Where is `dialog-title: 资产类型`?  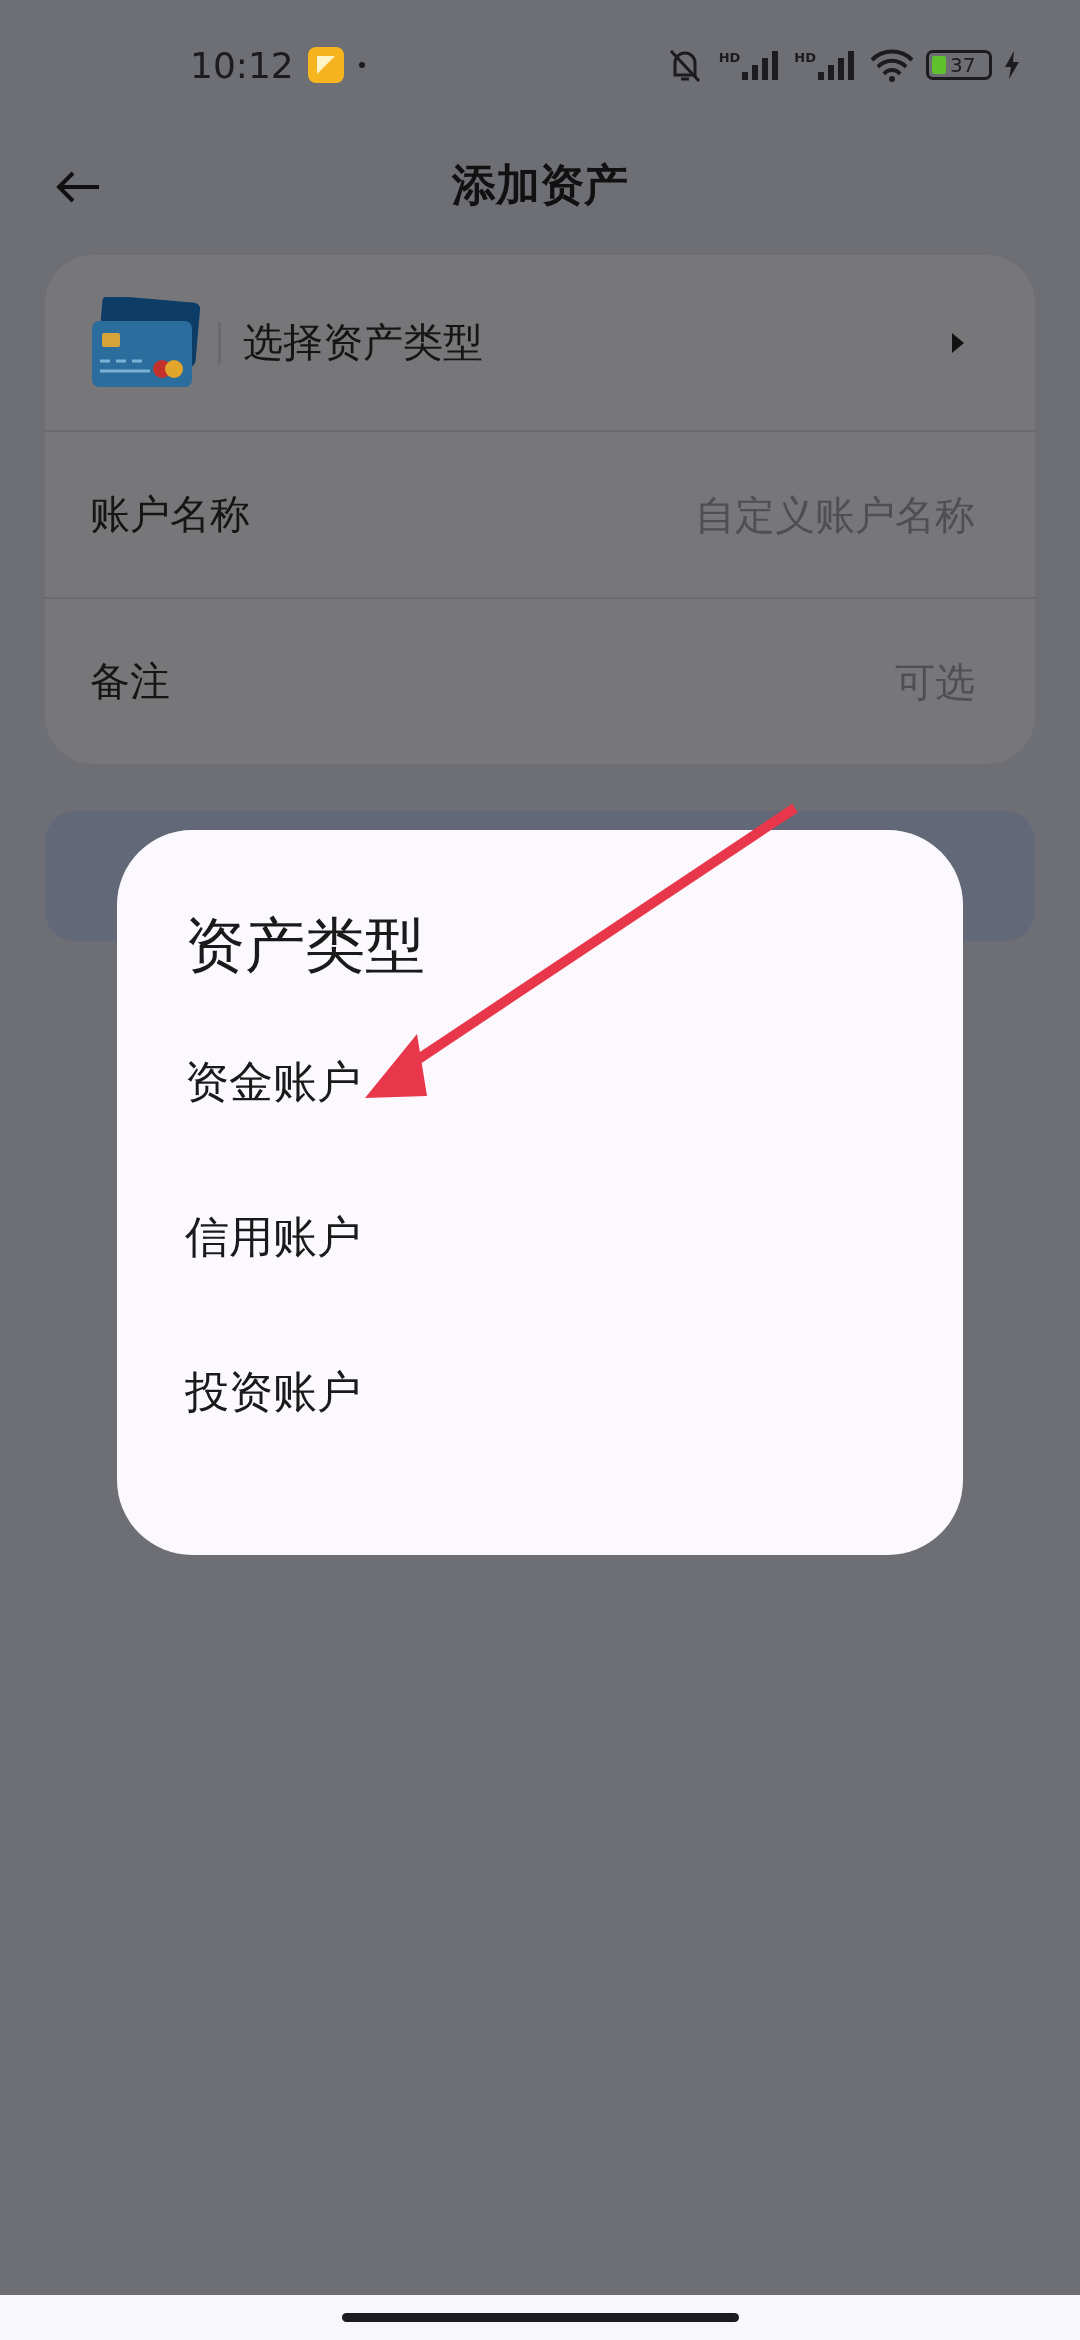
dialog-title: 资产类型 is located at coordinates (305, 945).